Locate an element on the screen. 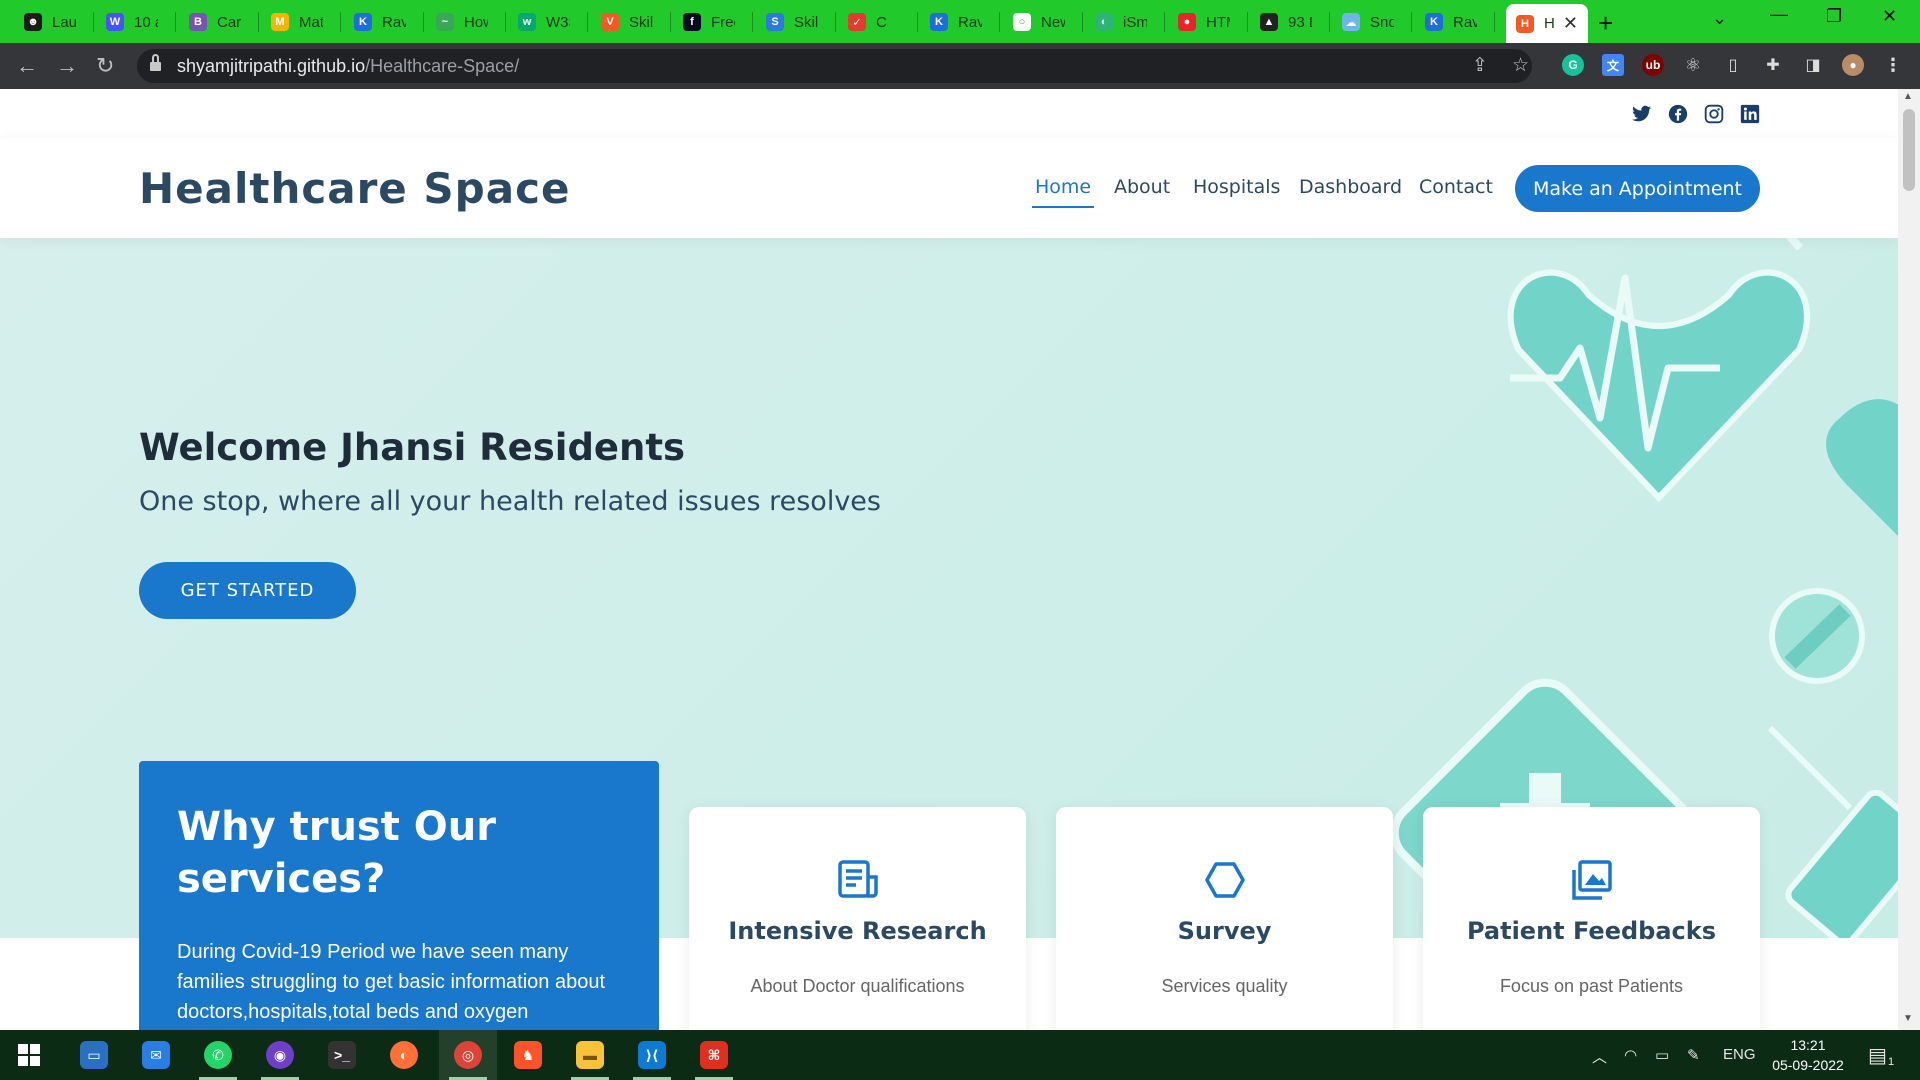 The height and width of the screenshot is (1080, 1920). facebook-icon is located at coordinates (1678, 114).